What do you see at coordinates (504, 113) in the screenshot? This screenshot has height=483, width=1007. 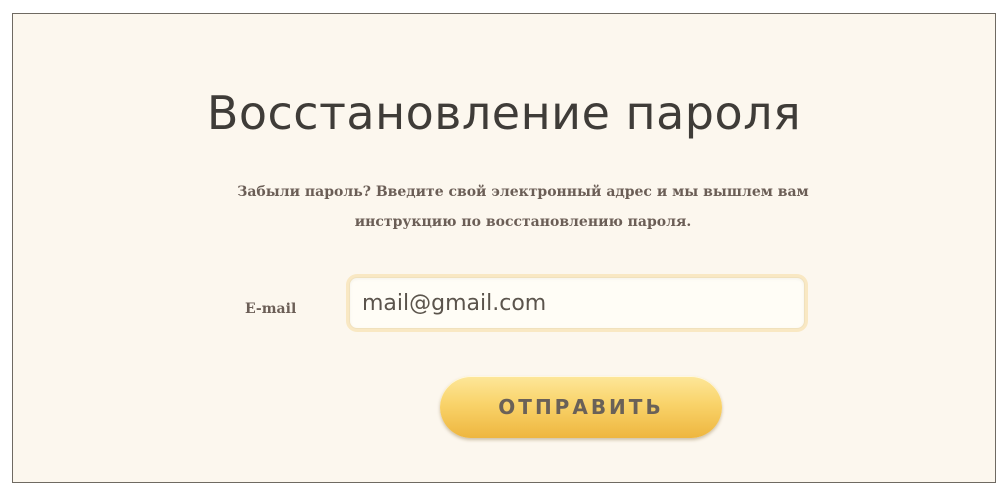 I see `page-title: Восстановление пароля` at bounding box center [504, 113].